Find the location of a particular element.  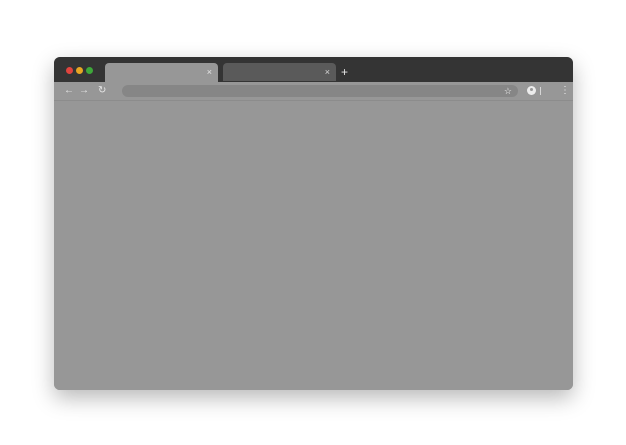

toolbar-divider is located at coordinates (540, 91).